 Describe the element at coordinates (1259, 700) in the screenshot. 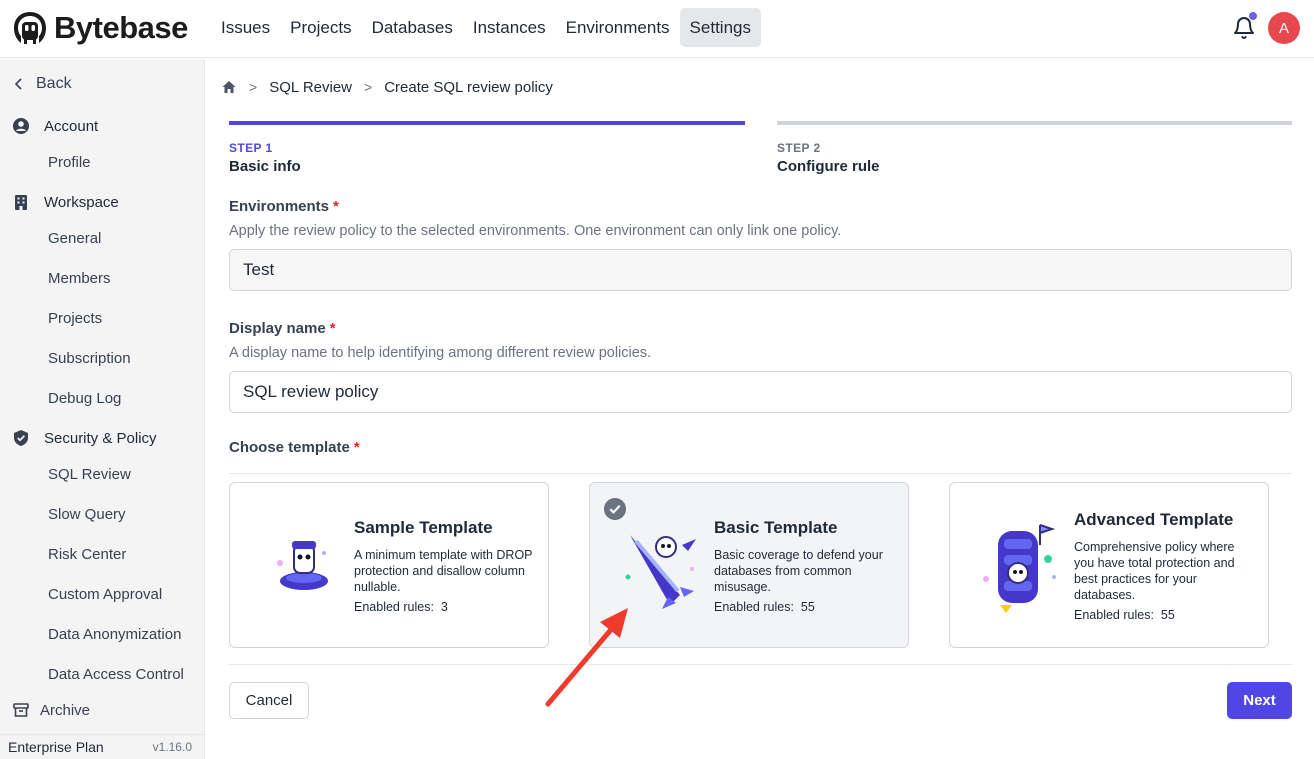

I see `next-button: Next` at that location.